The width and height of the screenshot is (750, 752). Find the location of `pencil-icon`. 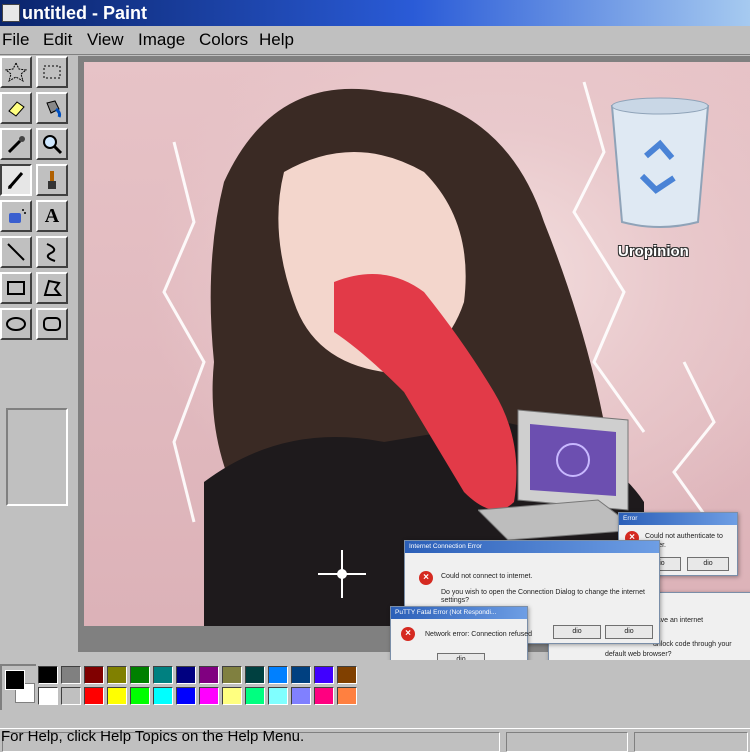

pencil-icon is located at coordinates (16, 180).